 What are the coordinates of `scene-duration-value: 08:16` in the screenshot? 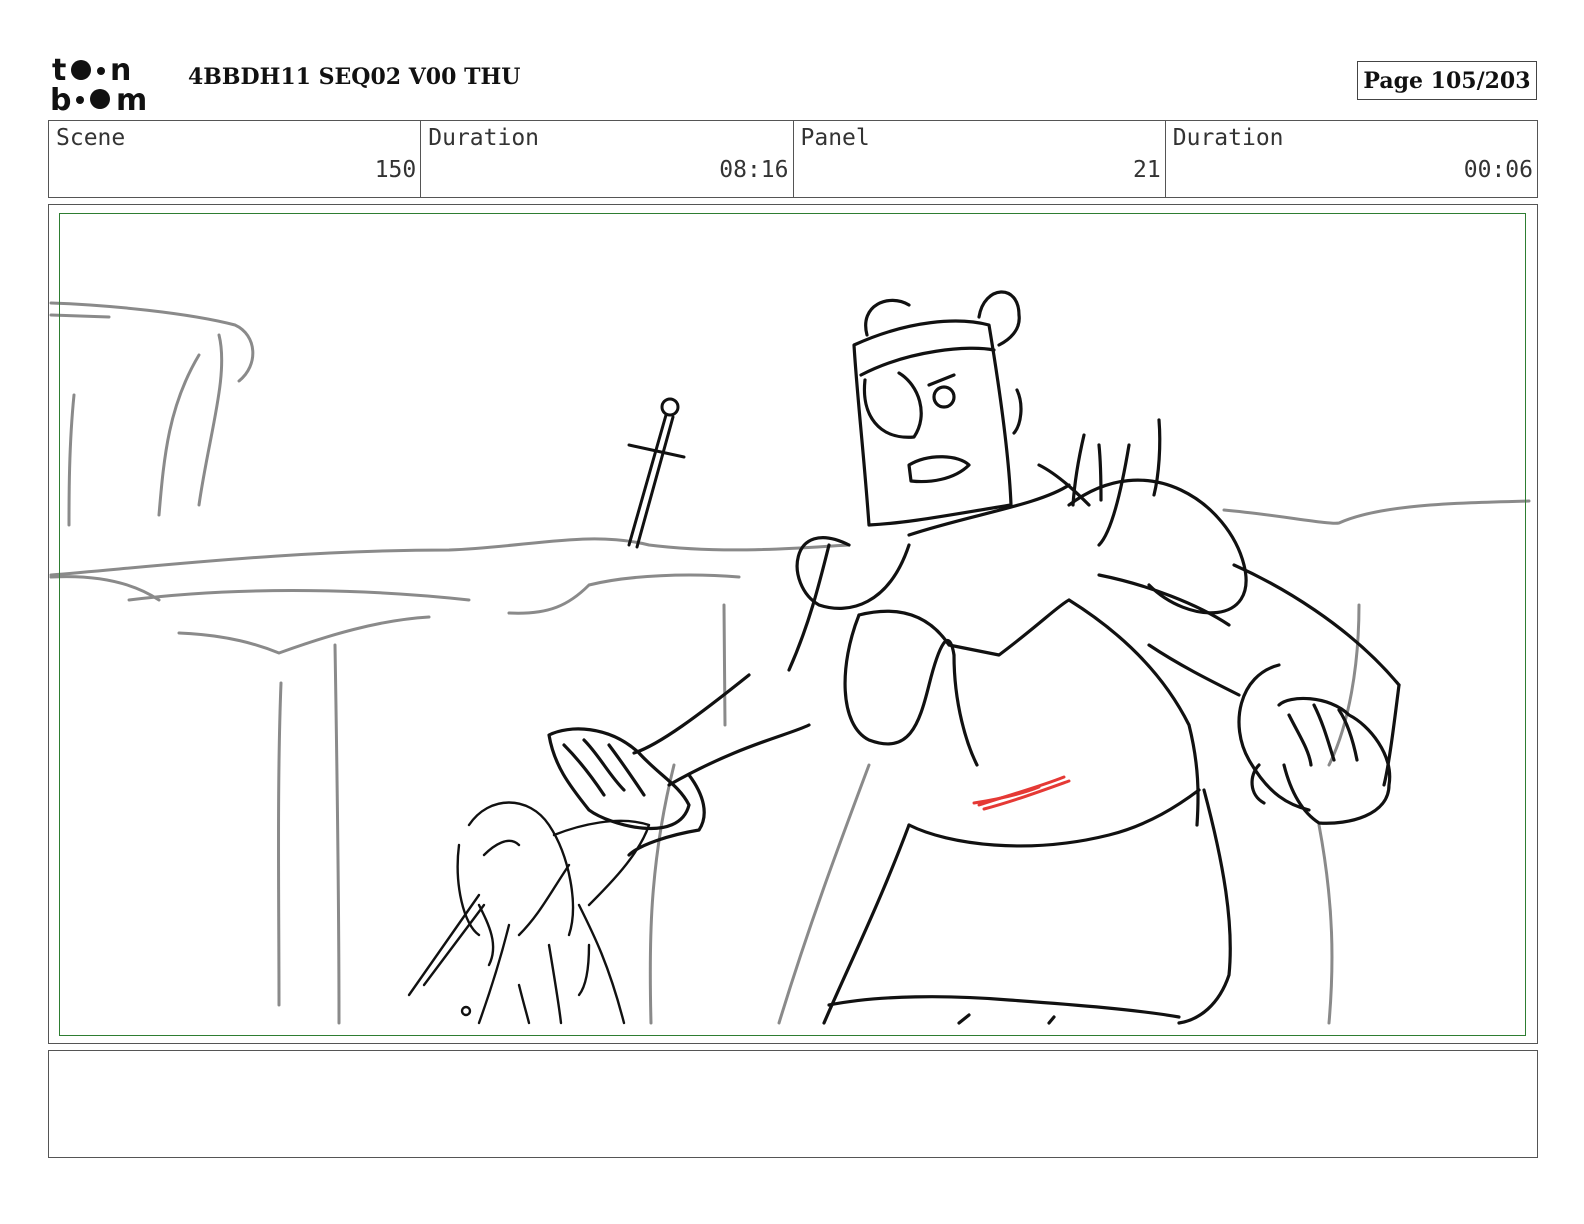 It's located at (754, 170).